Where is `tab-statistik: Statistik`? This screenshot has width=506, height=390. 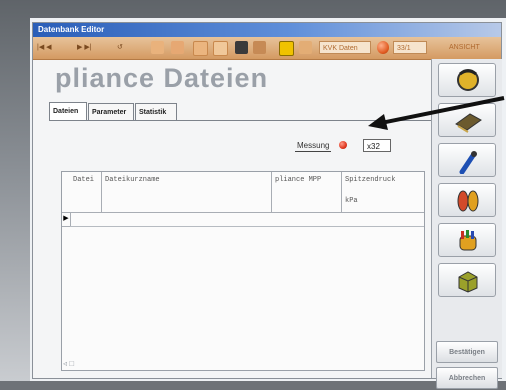 tab-statistik: Statistik is located at coordinates (156, 111).